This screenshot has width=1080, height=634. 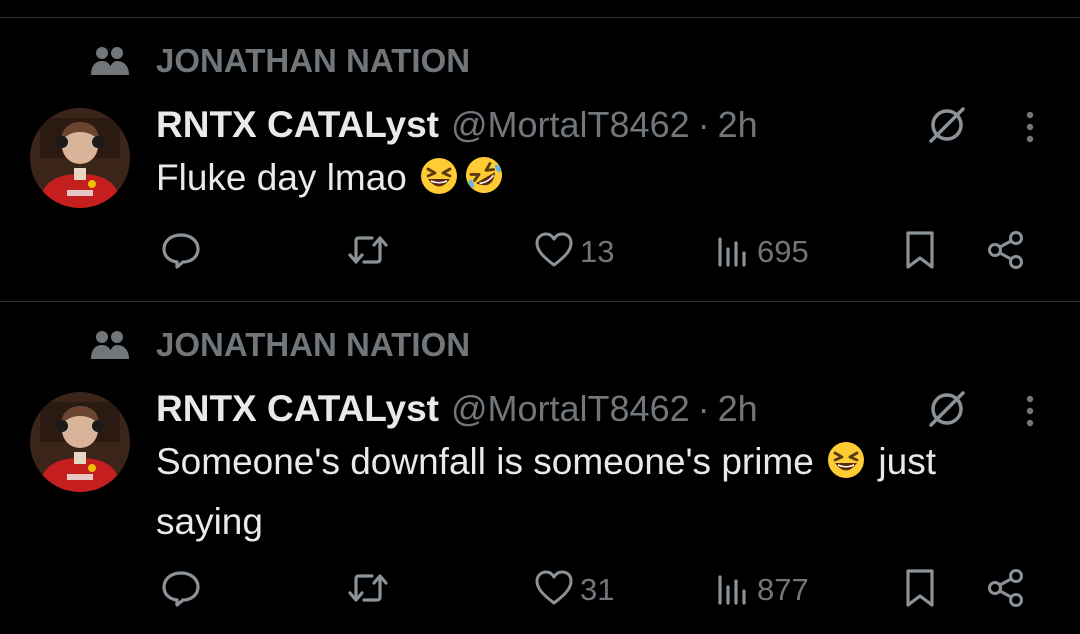 I want to click on tweet-actions: 13 695, so click(x=540, y=252).